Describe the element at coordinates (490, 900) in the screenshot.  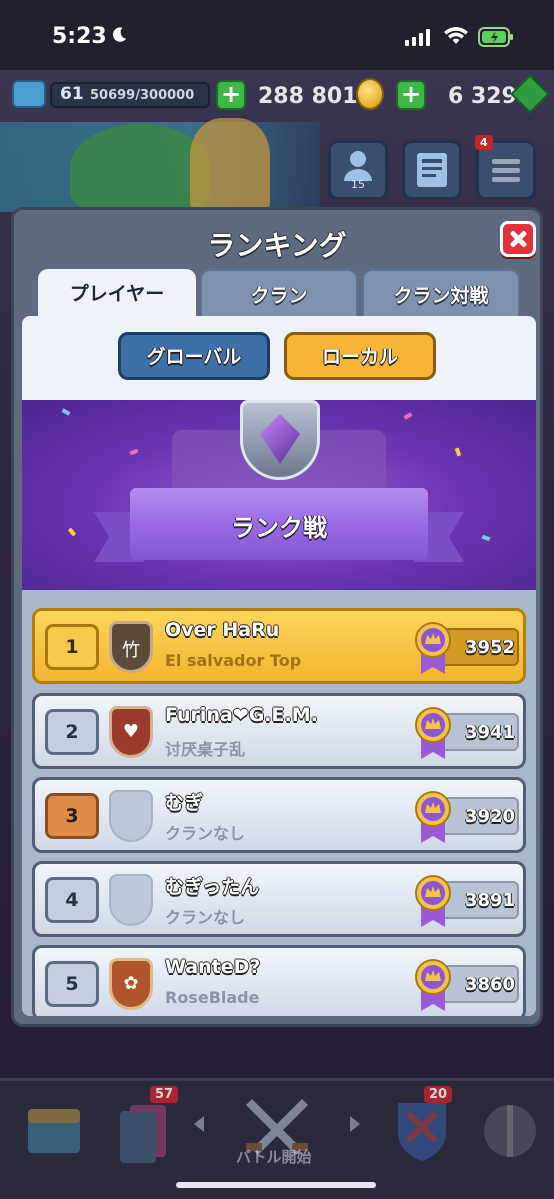
I see `trophy-value: 3891` at that location.